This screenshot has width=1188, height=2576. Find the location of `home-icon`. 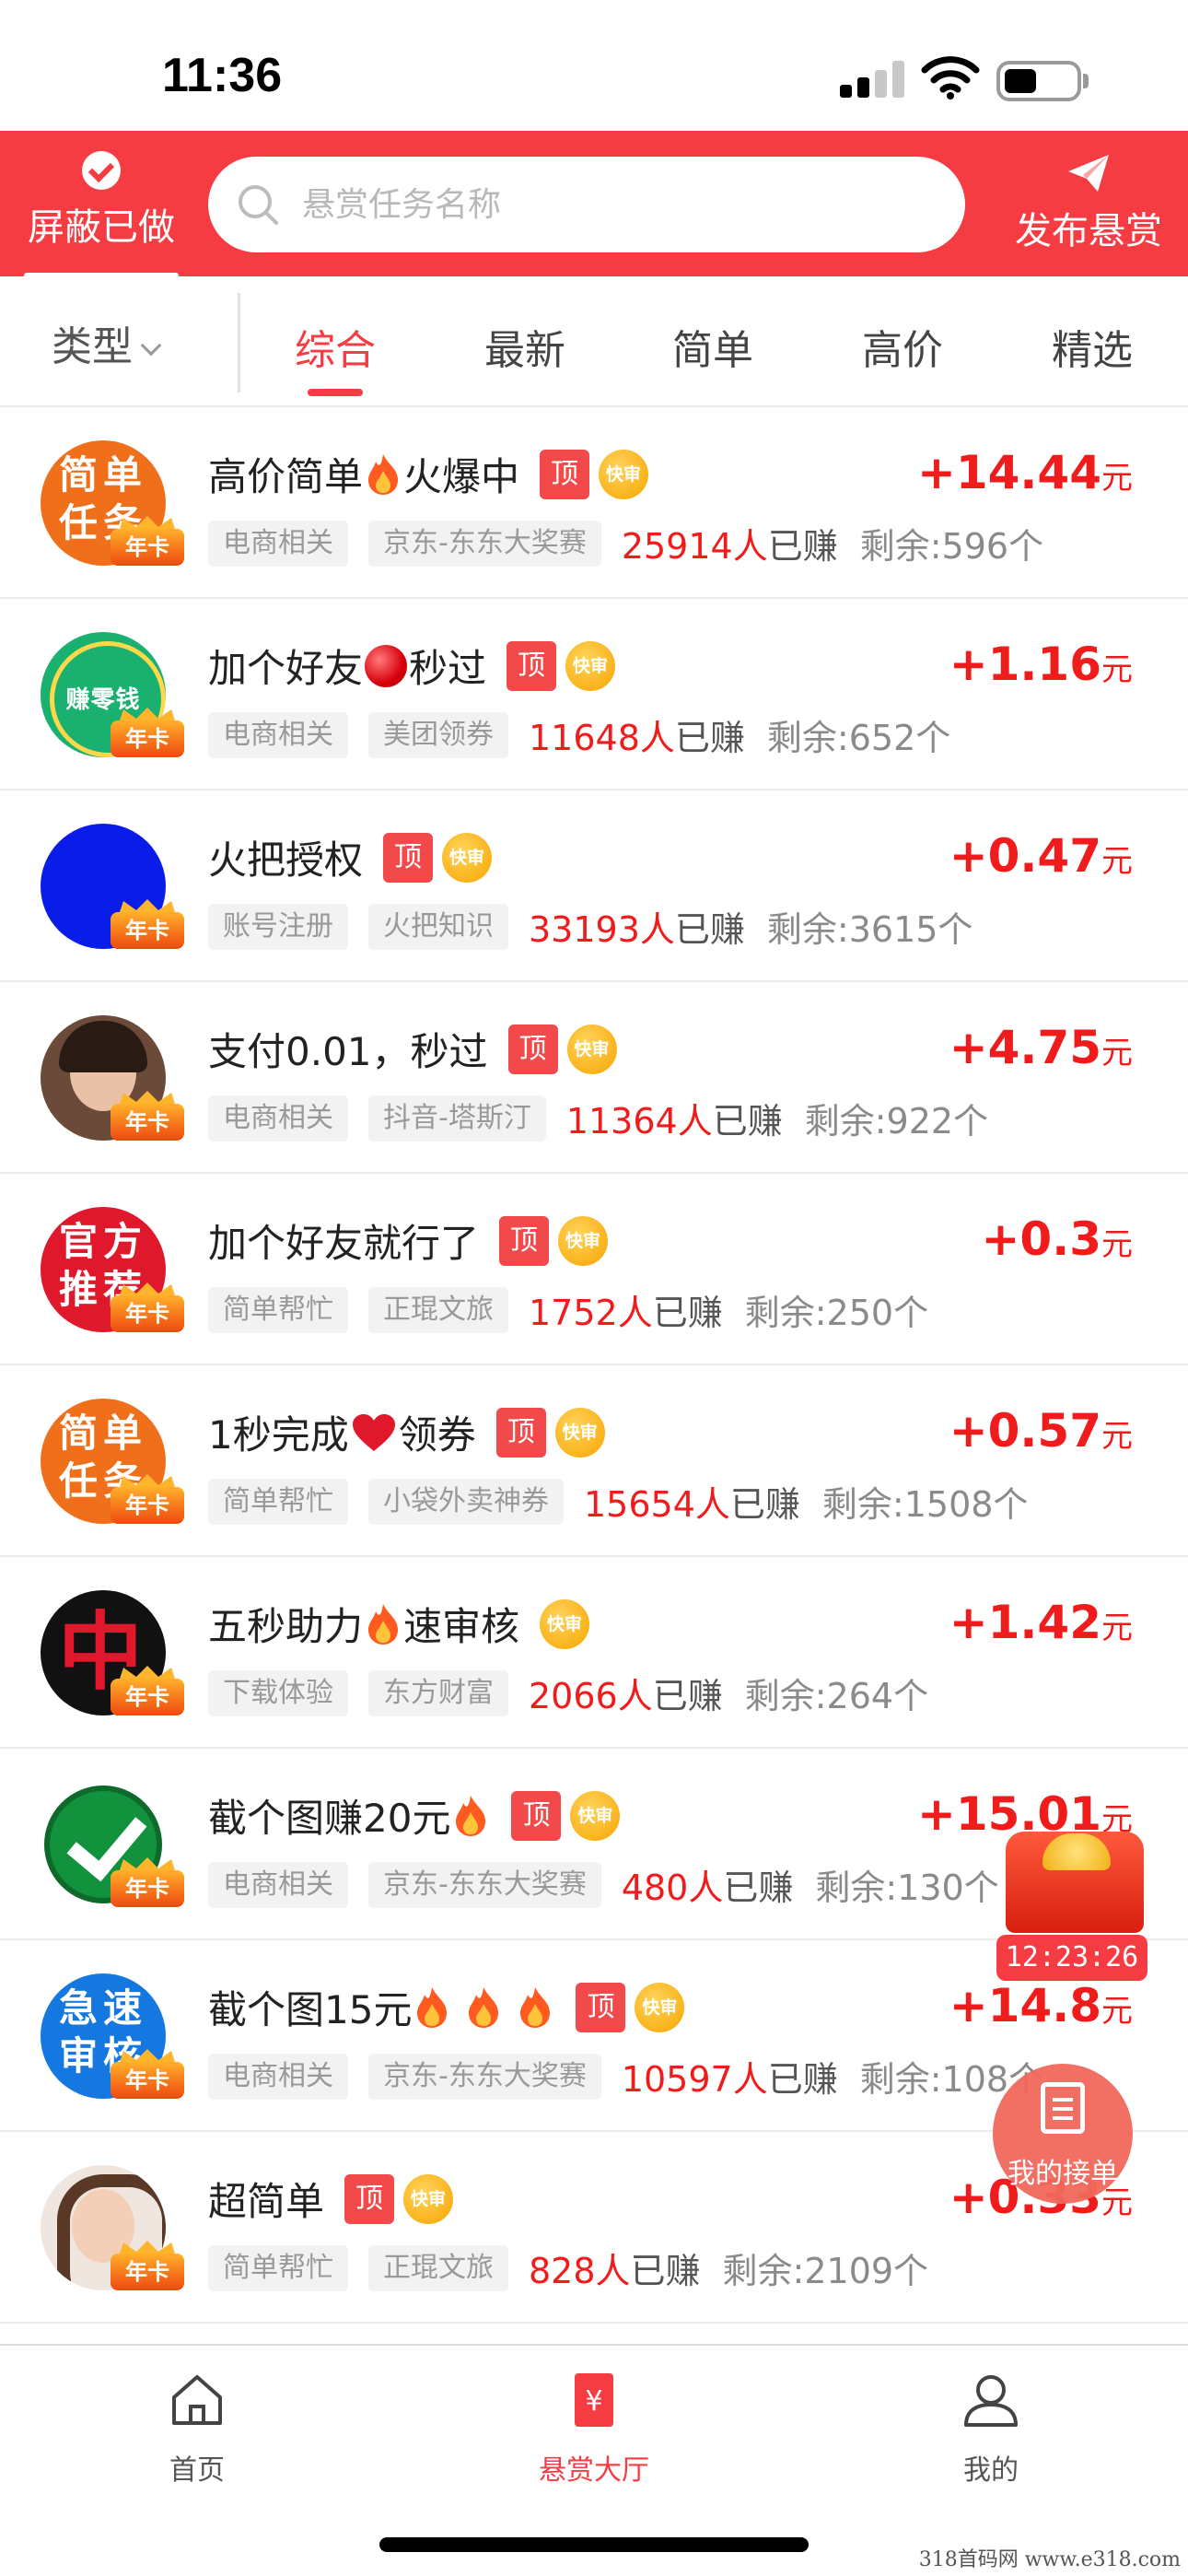

home-icon is located at coordinates (197, 2400).